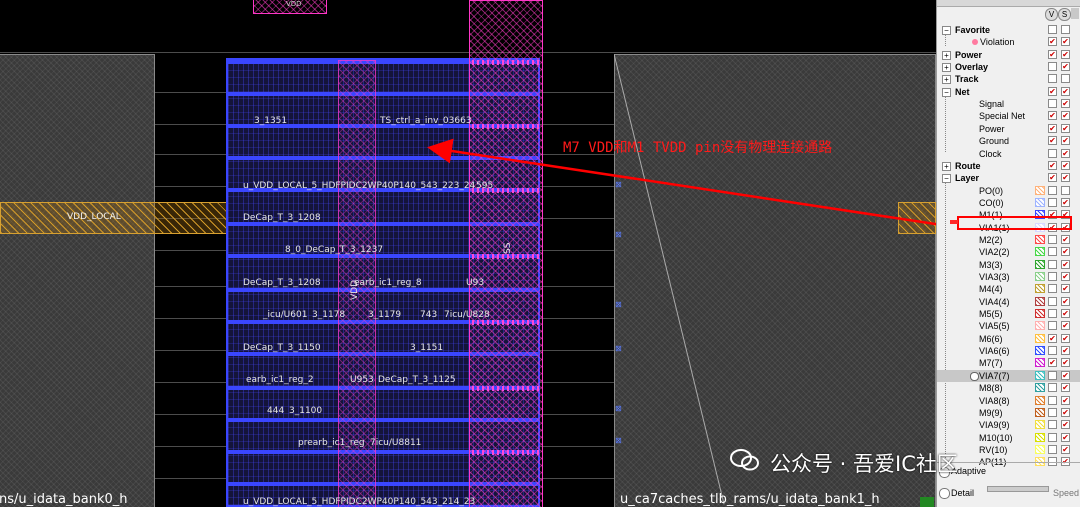 This screenshot has height=507, width=1080. What do you see at coordinates (927, 502) in the screenshot?
I see `resize-grip` at bounding box center [927, 502].